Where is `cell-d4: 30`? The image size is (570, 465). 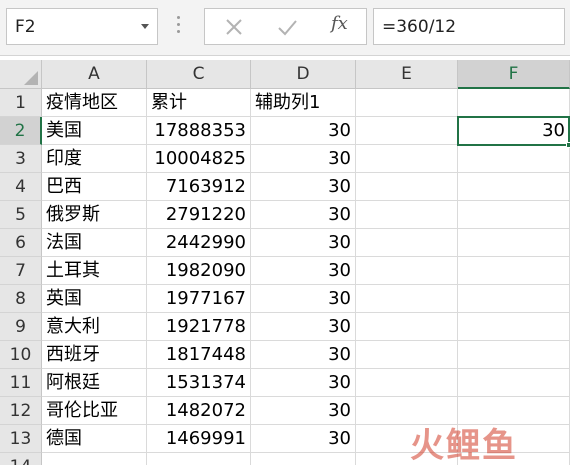
cell-d4: 30 is located at coordinates (303, 187).